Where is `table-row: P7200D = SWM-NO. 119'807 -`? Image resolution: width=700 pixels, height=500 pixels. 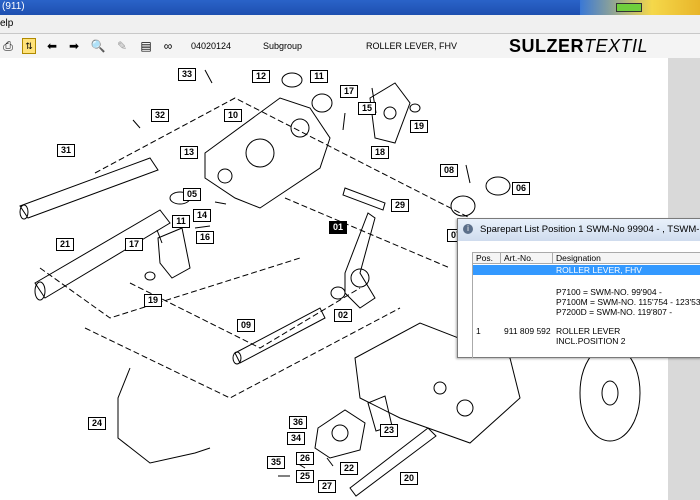 table-row: P7200D = SWM-NO. 119'807 - is located at coordinates (586, 312).